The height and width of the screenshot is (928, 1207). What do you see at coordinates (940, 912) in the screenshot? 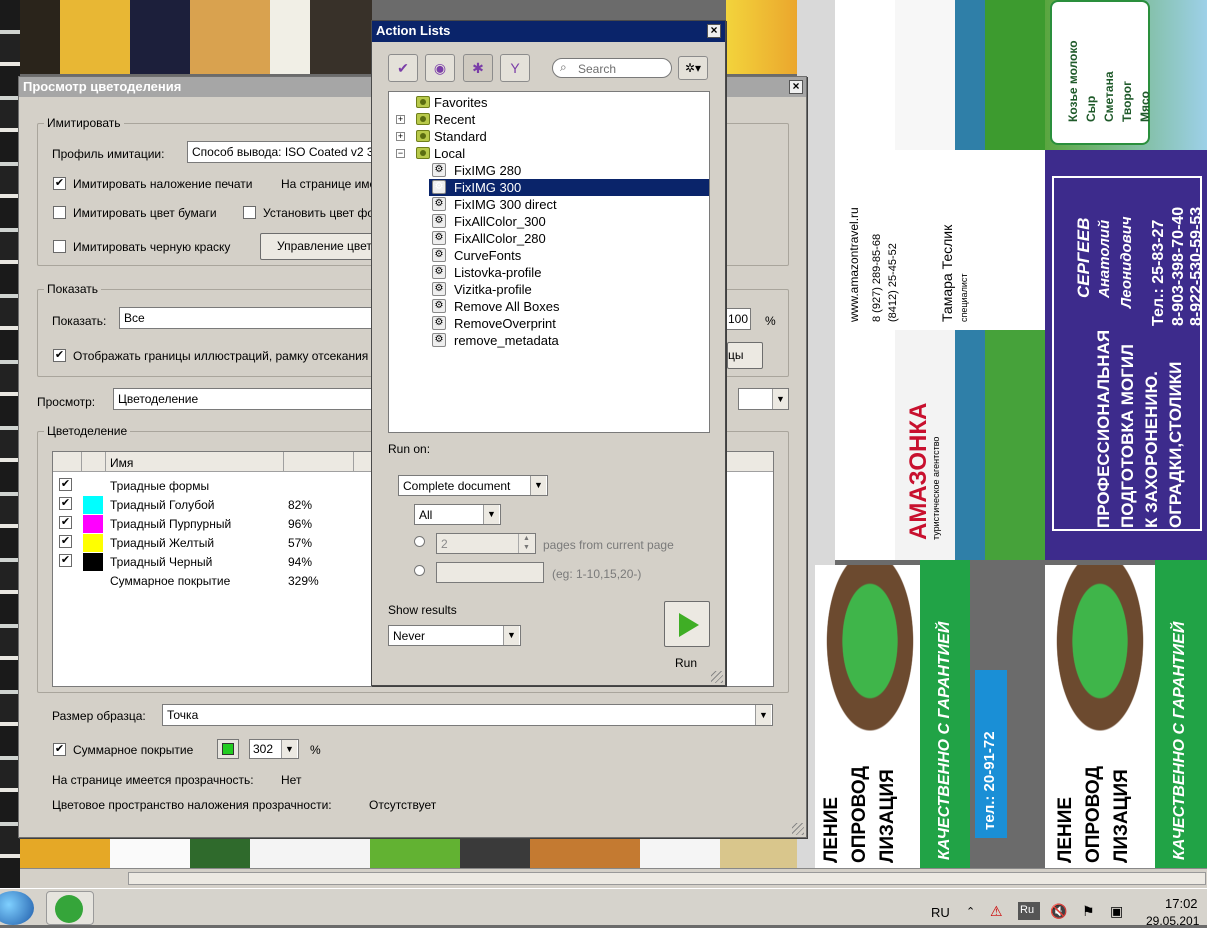
I see `language-indicator: RU` at bounding box center [940, 912].